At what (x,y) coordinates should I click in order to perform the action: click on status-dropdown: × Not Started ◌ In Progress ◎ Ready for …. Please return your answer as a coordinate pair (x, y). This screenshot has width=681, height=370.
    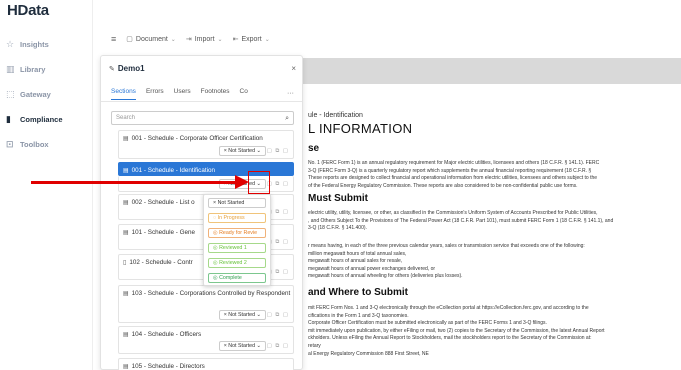
    Looking at the image, I should click on (237, 240).